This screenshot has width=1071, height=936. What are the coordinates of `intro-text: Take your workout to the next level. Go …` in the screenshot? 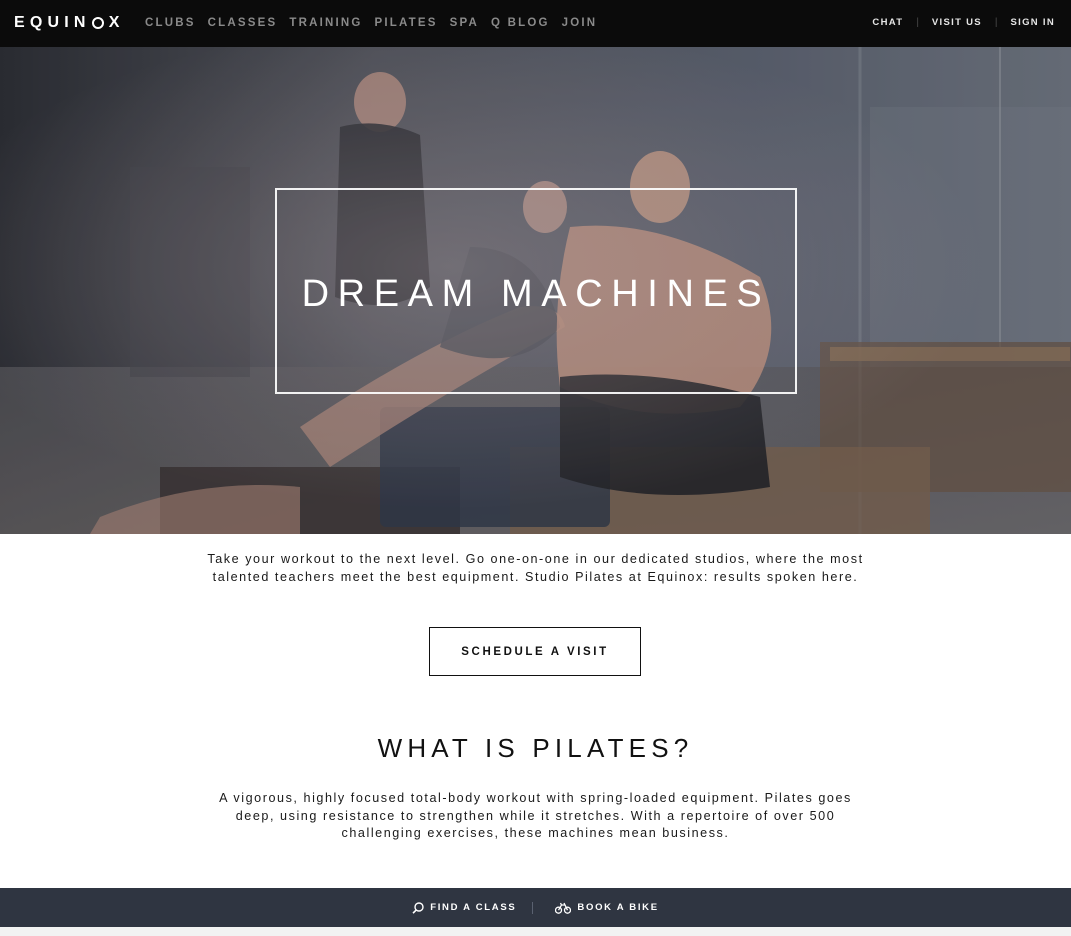 It's located at (535, 568).